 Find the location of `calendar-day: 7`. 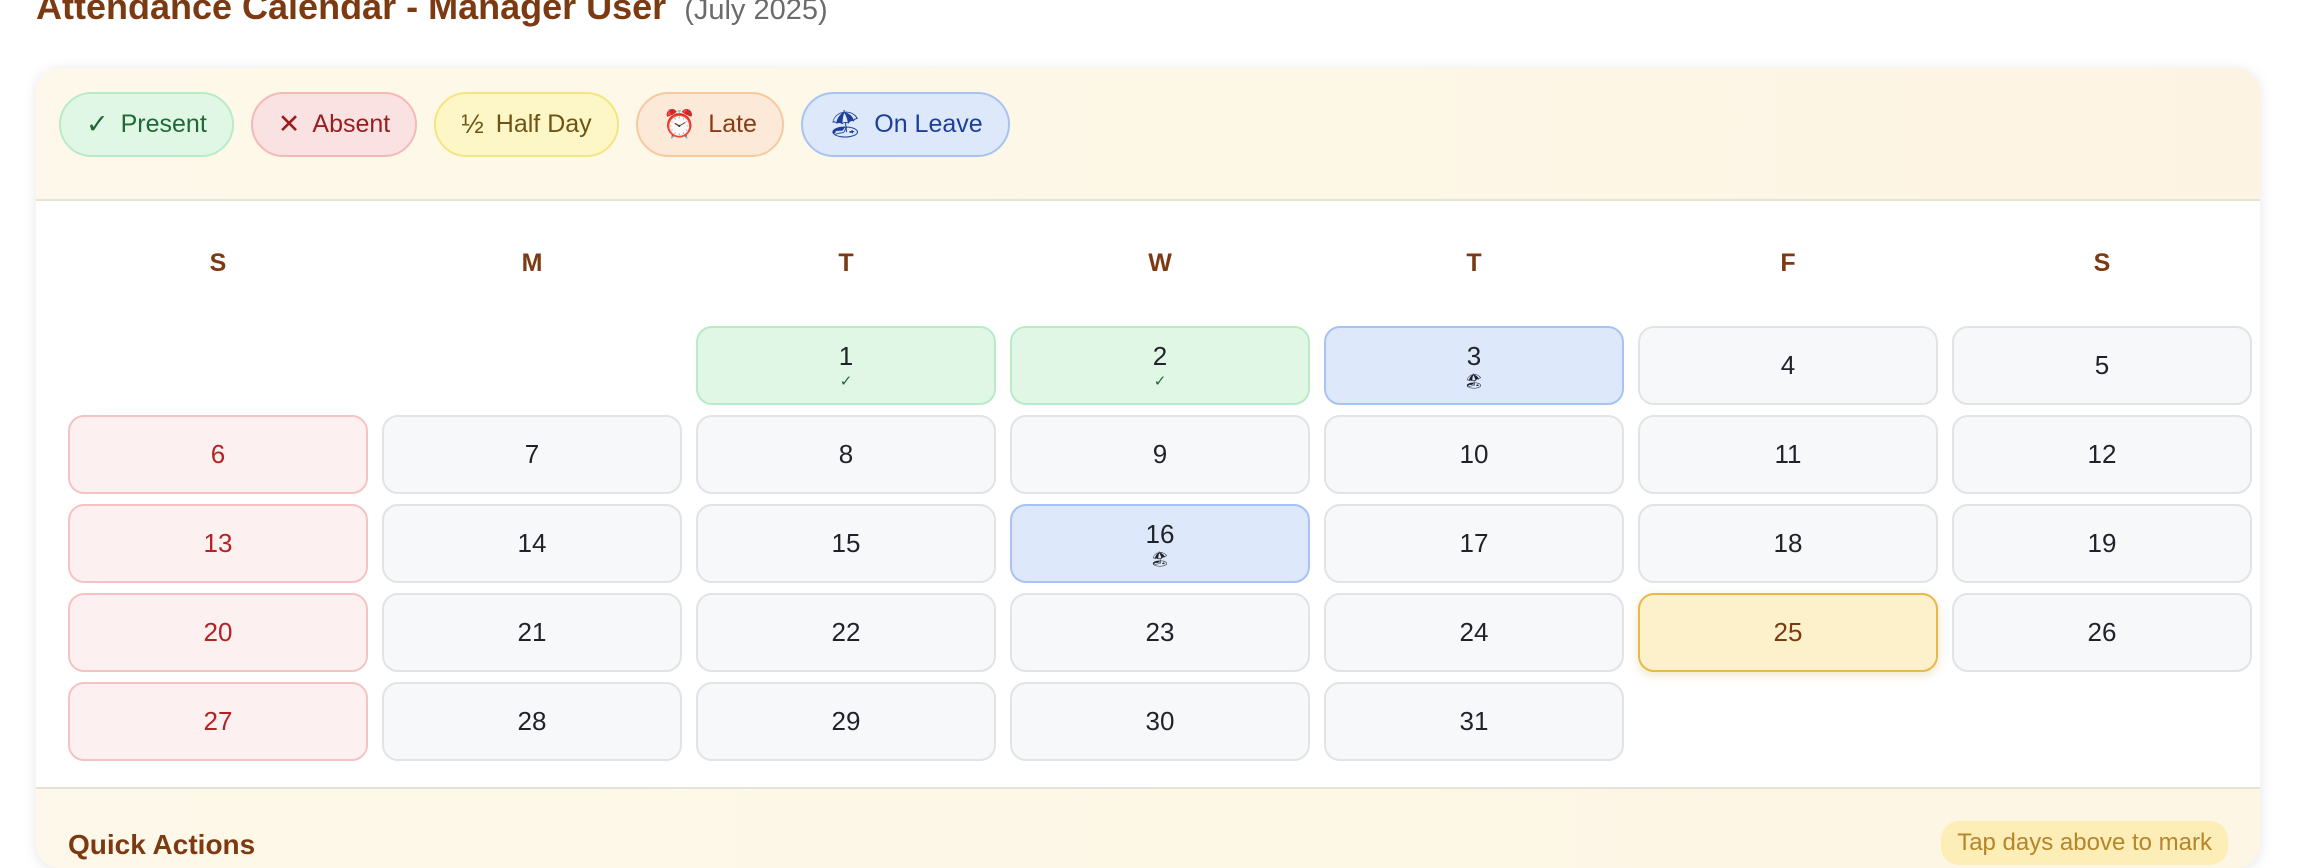

calendar-day: 7 is located at coordinates (532, 454).